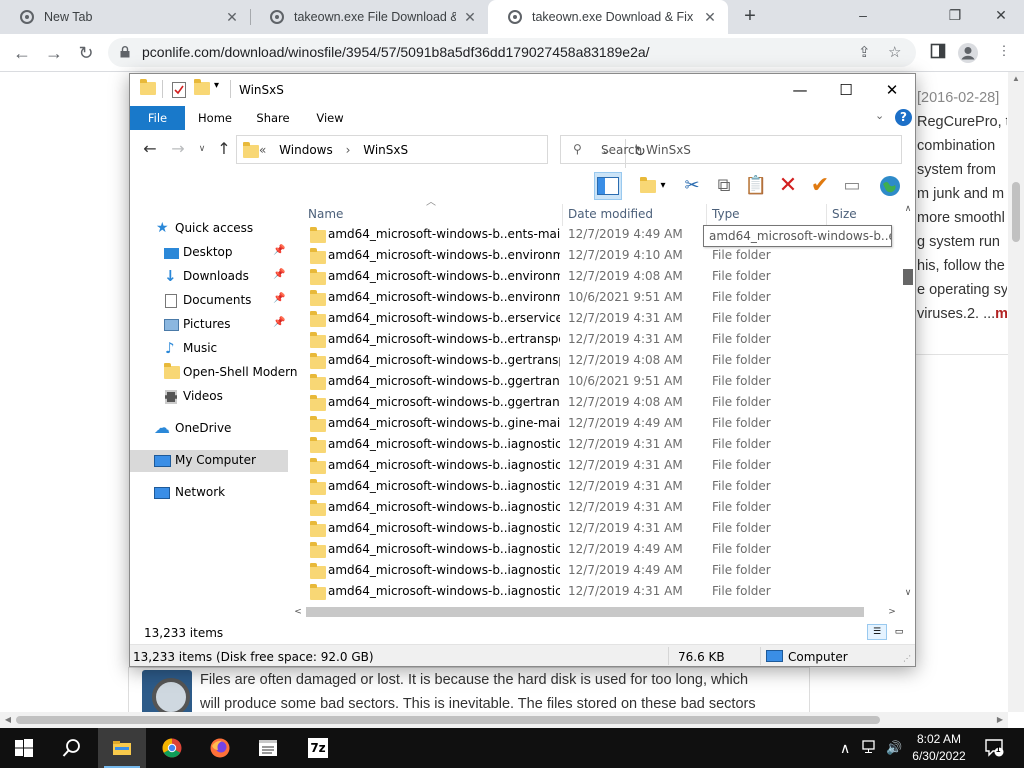 The height and width of the screenshot is (768, 1024). Describe the element at coordinates (1001, 314) in the screenshot. I see `more-link: m` at that location.